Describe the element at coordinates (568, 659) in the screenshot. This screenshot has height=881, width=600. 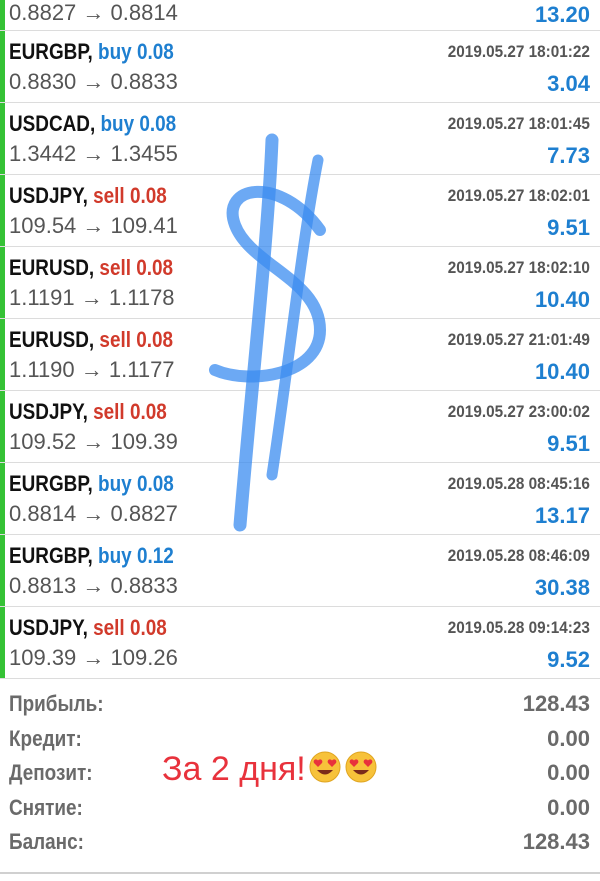
I see `deal-profit: 9.52` at that location.